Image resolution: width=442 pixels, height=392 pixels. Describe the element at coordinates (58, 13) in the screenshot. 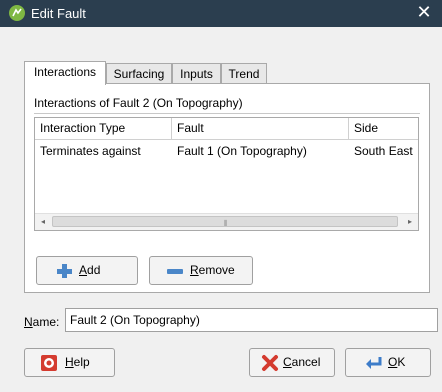

I see `window-title: Edit Fault` at that location.